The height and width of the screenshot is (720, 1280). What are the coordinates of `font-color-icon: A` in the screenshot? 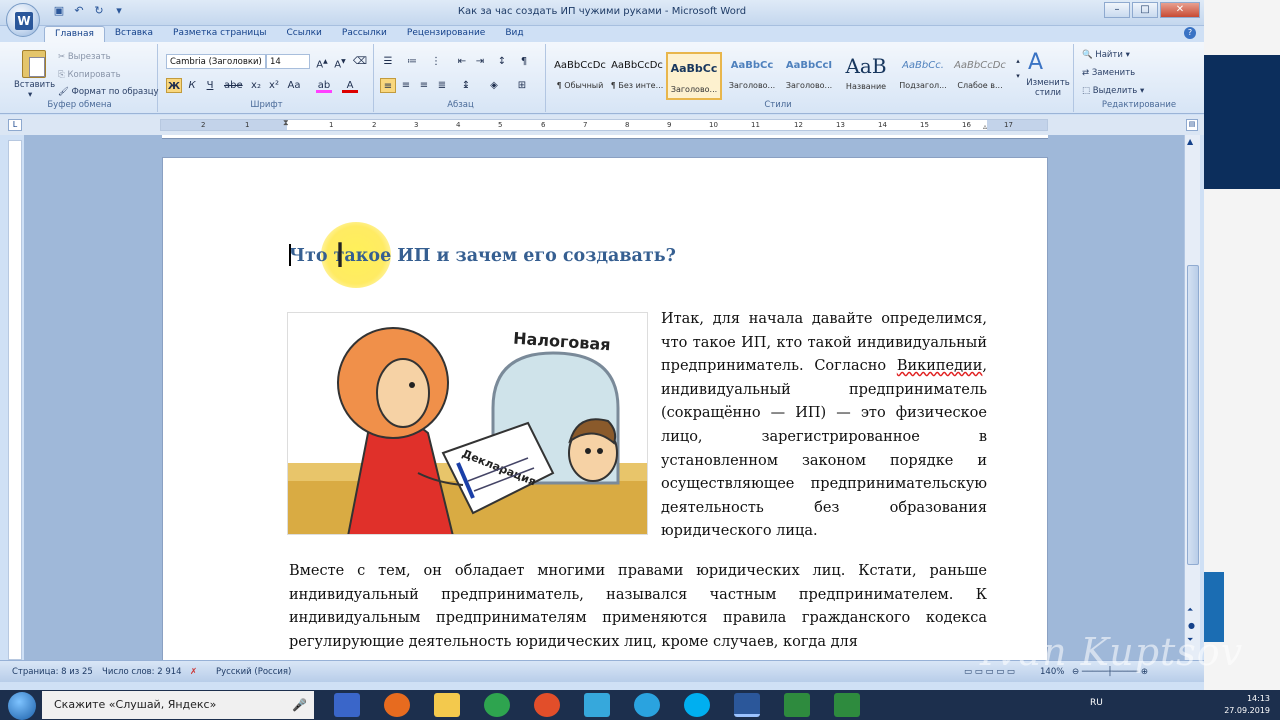 It's located at (350, 85).